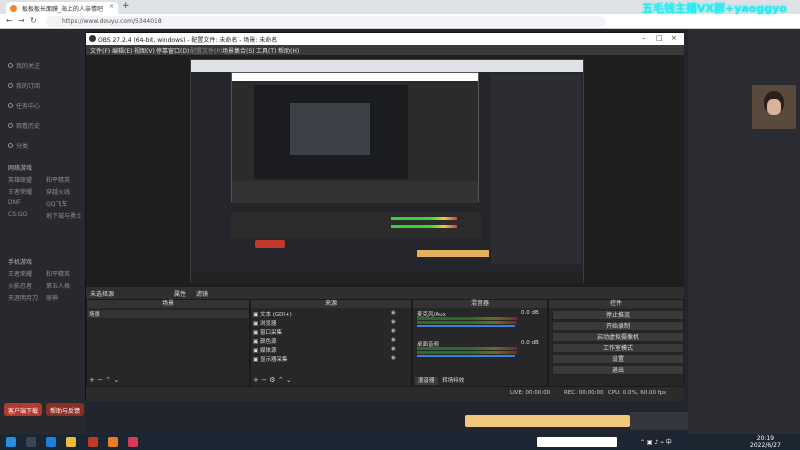 The height and width of the screenshot is (450, 800). I want to click on source-item: ▣ 浏览器 ◉, so click(324, 323).